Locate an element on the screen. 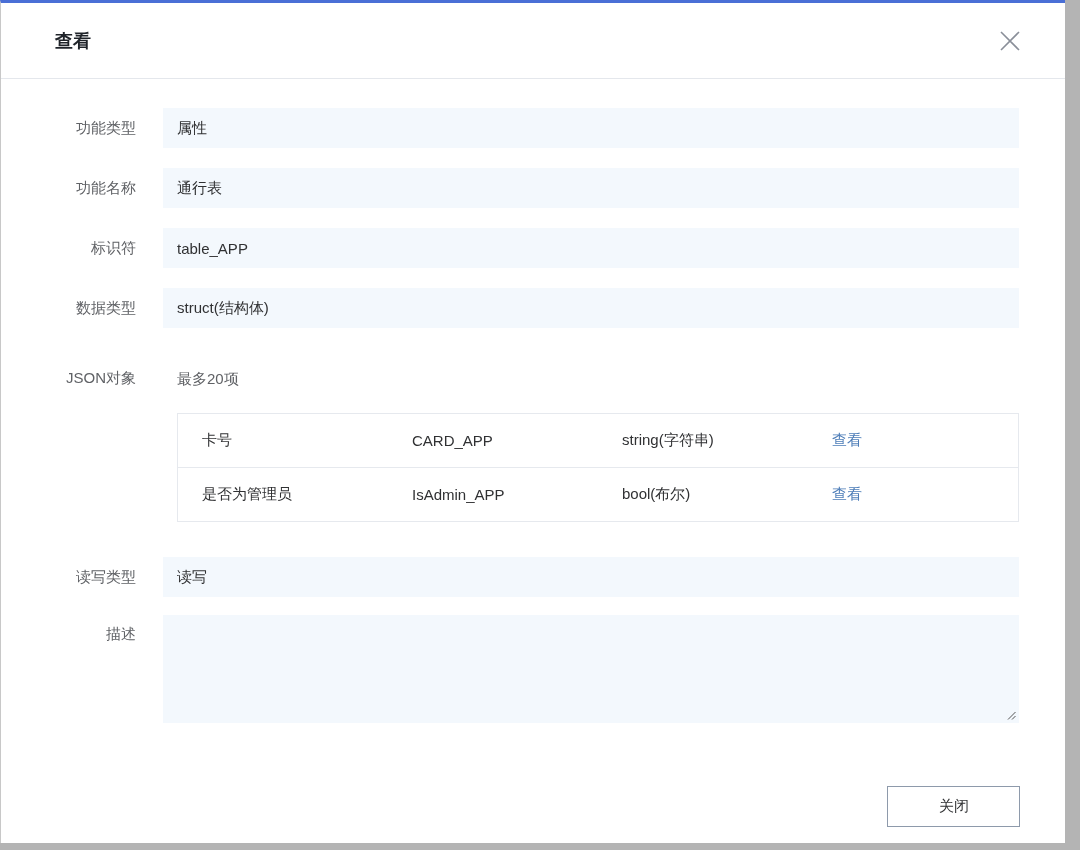 Image resolution: width=1080 pixels, height=850 pixels. description-field is located at coordinates (591, 669).